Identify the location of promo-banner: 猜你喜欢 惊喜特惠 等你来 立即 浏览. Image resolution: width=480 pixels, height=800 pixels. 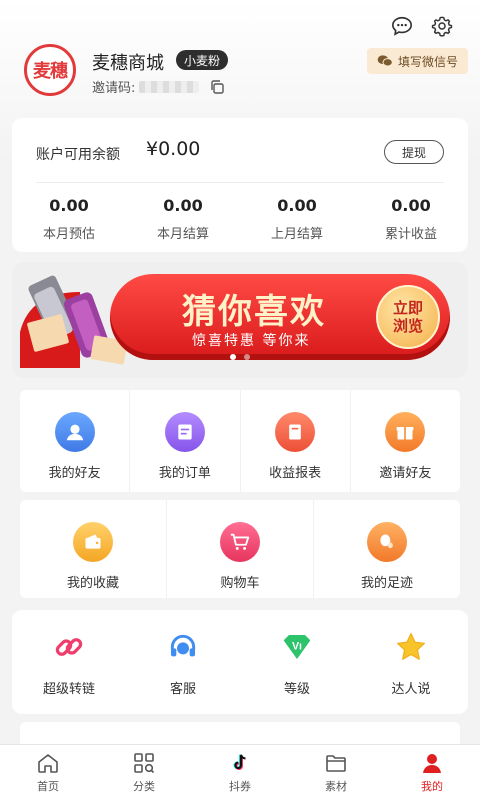
(240, 320).